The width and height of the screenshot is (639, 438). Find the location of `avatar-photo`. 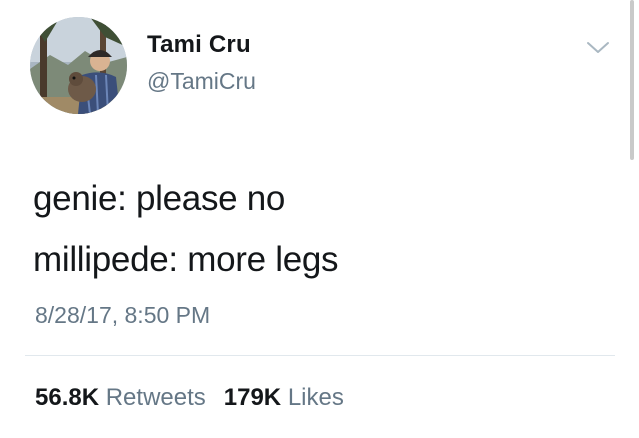

avatar-photo is located at coordinates (78, 65).